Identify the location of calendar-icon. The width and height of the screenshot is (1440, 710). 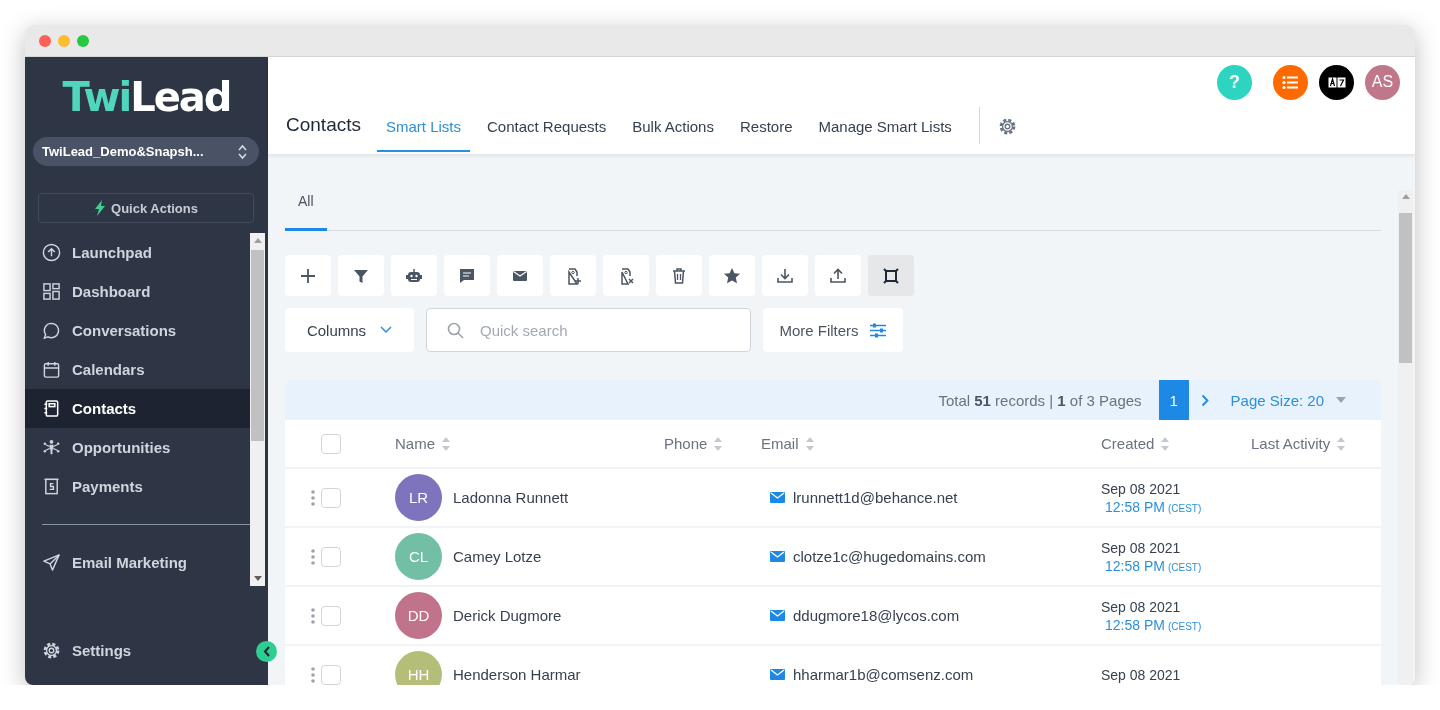
(51, 369).